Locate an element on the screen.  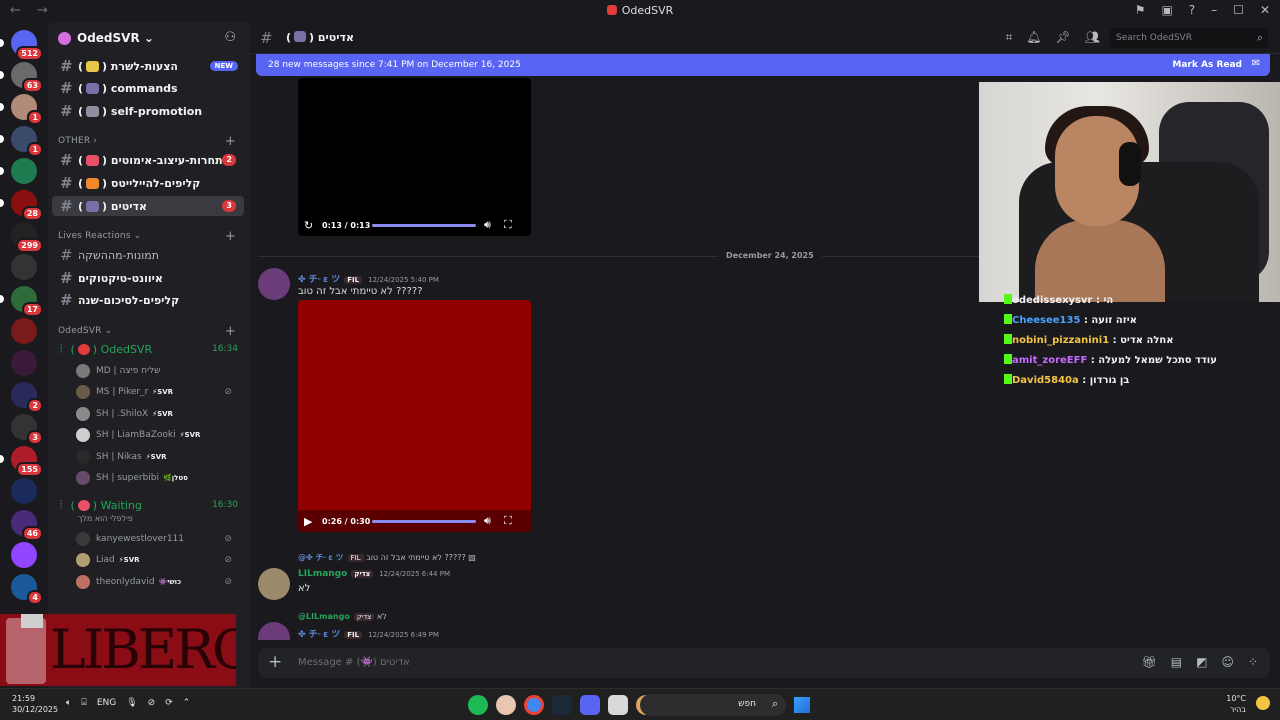
server-icon: 3 is located at coordinates (27, 429).